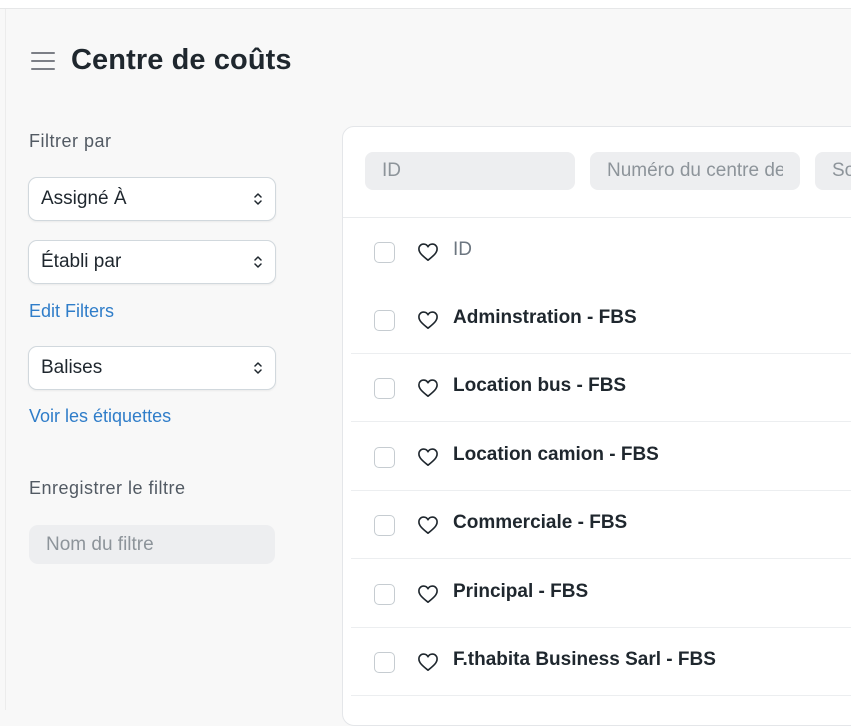 The image size is (851, 726). I want to click on list-row: F.thabita Business Sarl - FBS, so click(601, 662).